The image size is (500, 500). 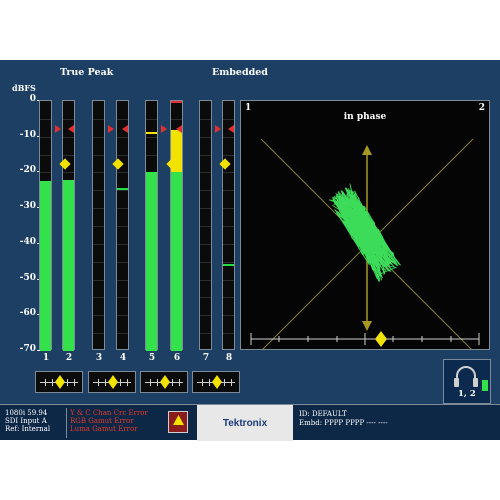 What do you see at coordinates (343, 423) in the screenshot?
I see `embedded-status: Embd: PPPP PPPP ---- ----` at bounding box center [343, 423].